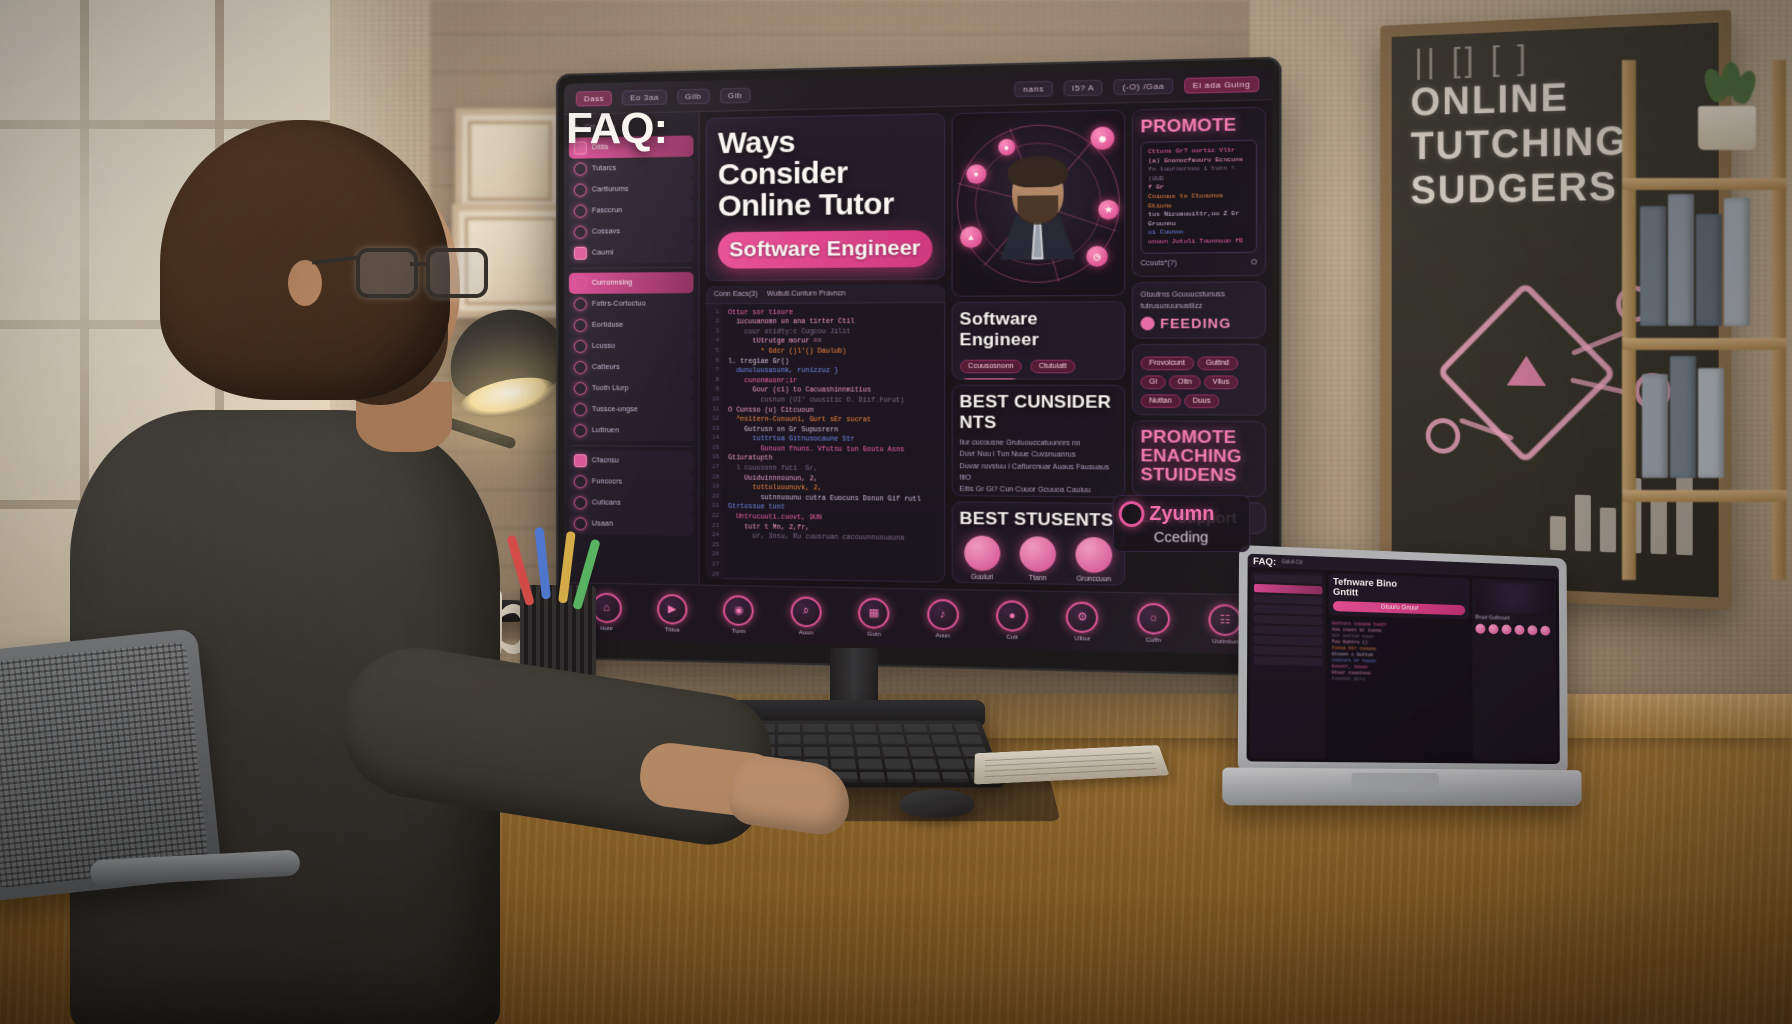 Image resolution: width=1792 pixels, height=1024 pixels. I want to click on topbar-chip-5: I5? A, so click(1083, 87).